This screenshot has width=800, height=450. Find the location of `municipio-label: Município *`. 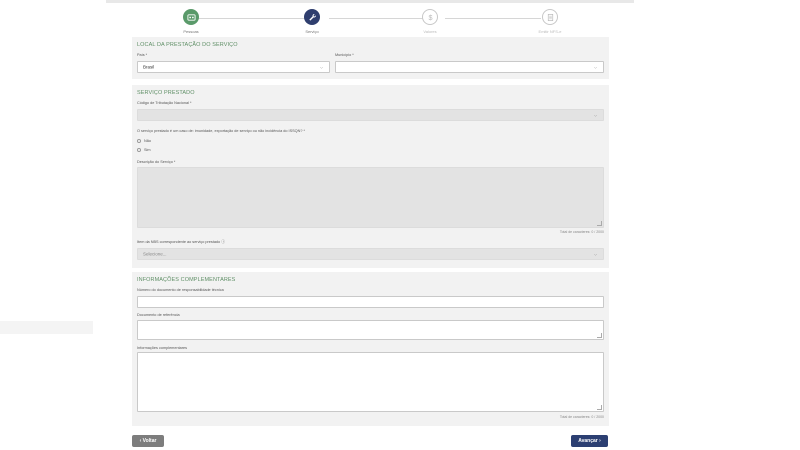

municipio-label: Município * is located at coordinates (344, 55).